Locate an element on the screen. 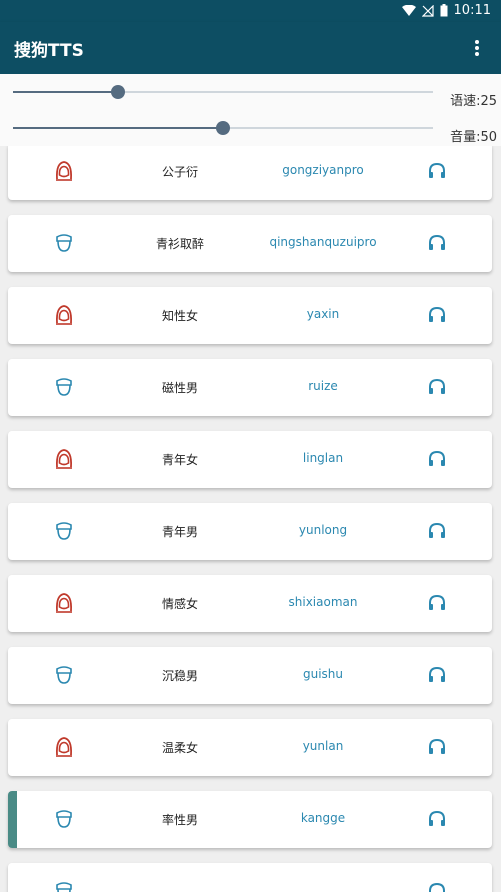  volume-slider-thumb is located at coordinates (223, 128).